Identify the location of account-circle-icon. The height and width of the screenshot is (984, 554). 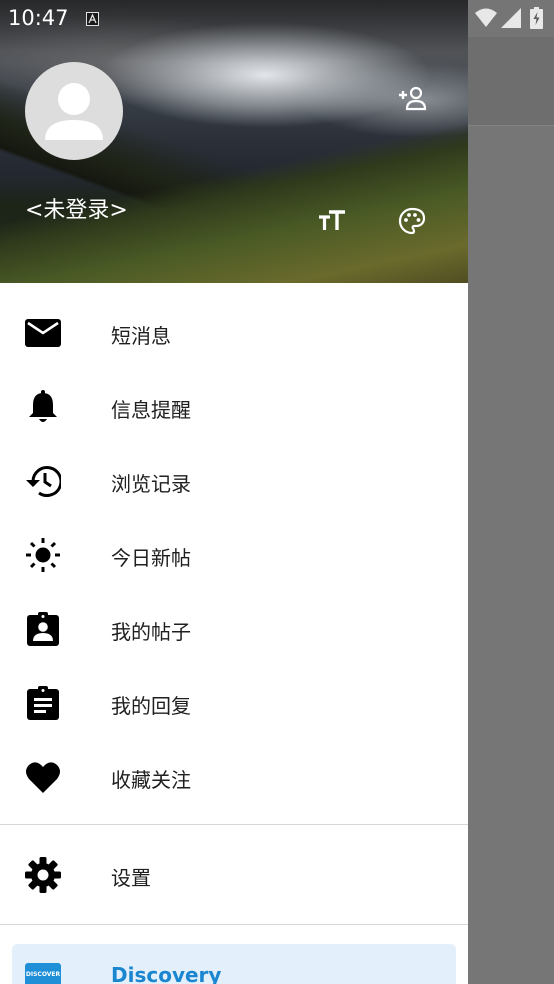
(74, 111).